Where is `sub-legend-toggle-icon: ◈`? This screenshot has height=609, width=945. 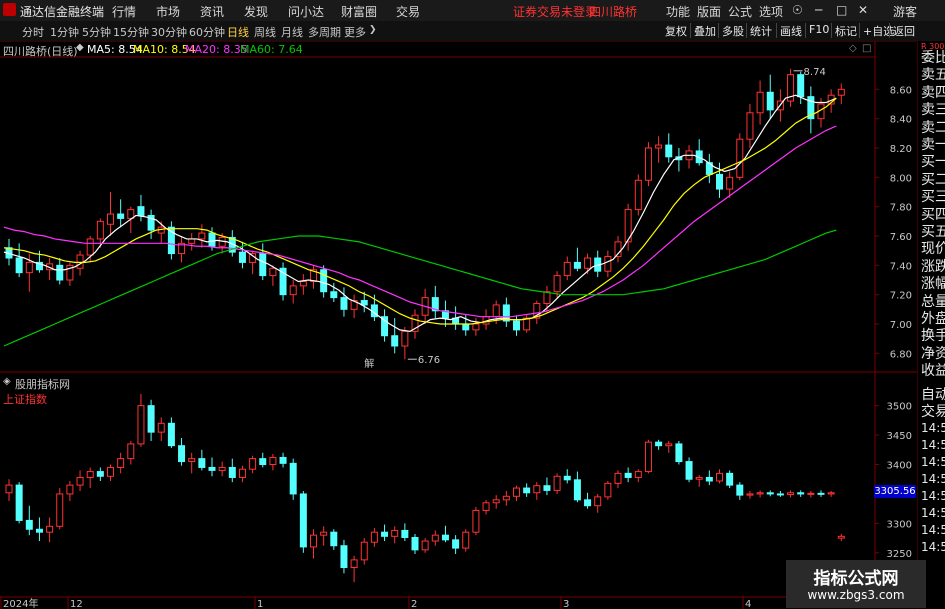 sub-legend-toggle-icon: ◈ is located at coordinates (7, 381).